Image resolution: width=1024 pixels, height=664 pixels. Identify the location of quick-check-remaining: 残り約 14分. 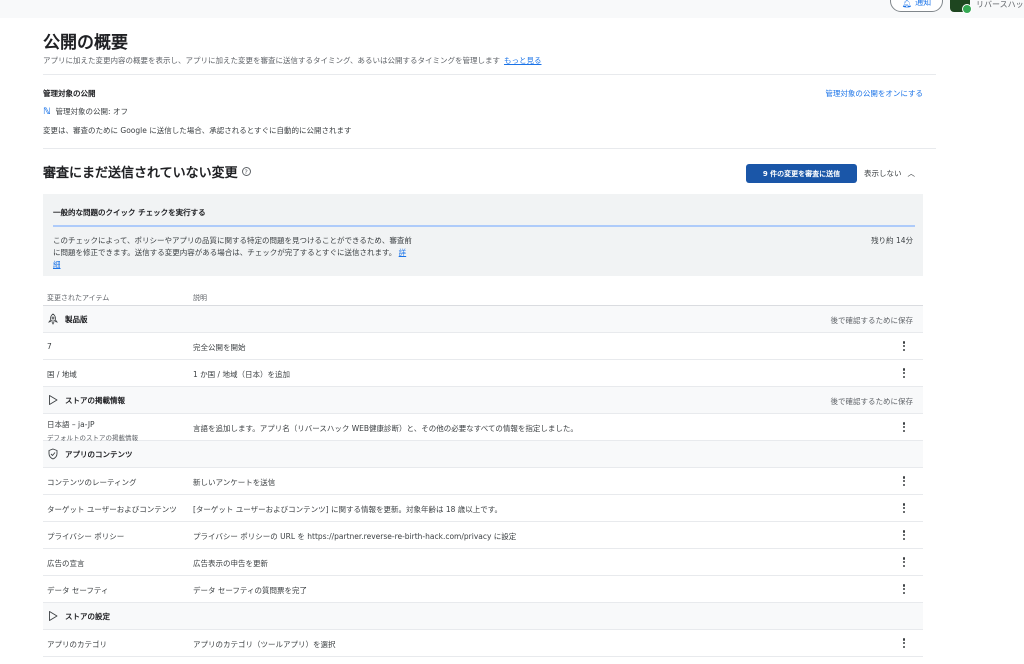
(892, 240).